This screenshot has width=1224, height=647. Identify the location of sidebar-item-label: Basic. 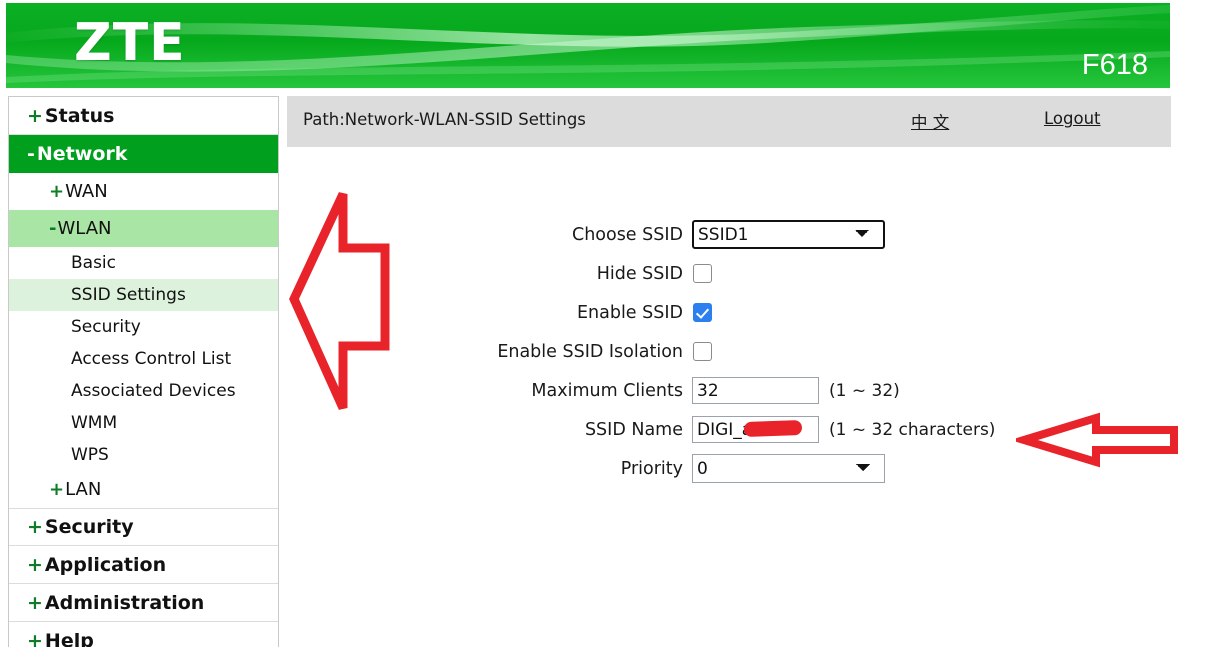
(93, 263).